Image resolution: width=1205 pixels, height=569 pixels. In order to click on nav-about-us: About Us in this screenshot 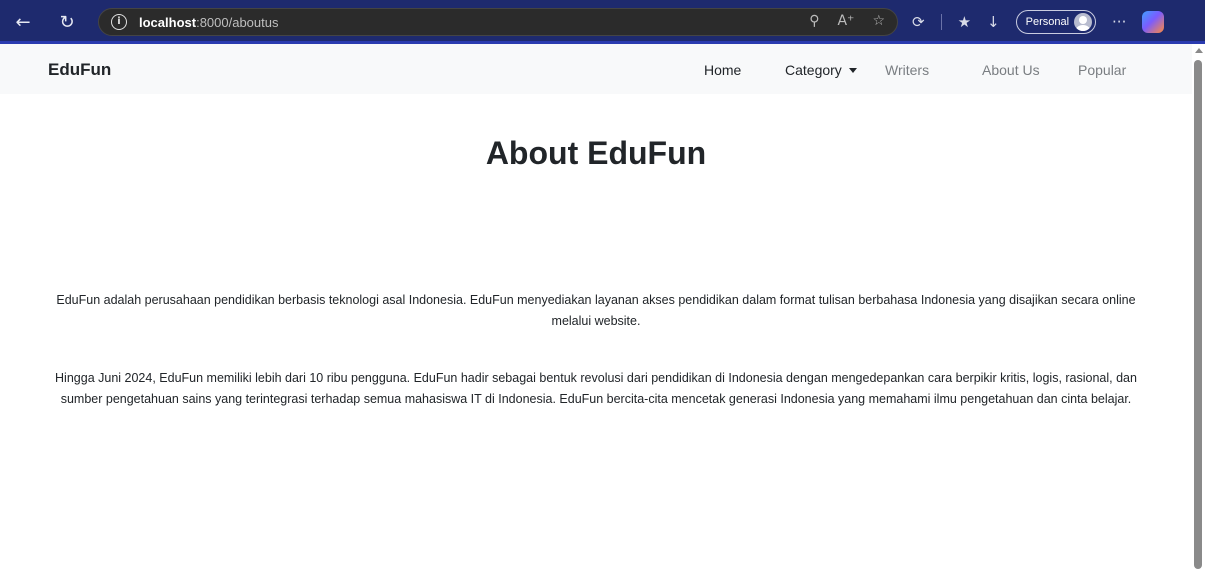, I will do `click(1011, 70)`.